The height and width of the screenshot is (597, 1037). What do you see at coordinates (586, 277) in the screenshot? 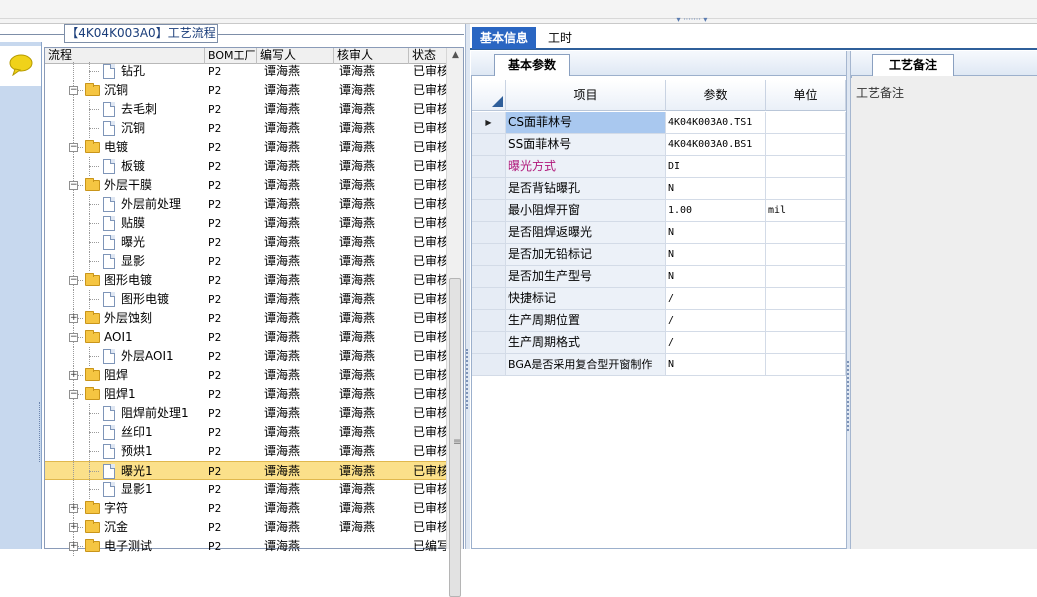
I see `param-item-cell: 是否加生产型号` at bounding box center [586, 277].